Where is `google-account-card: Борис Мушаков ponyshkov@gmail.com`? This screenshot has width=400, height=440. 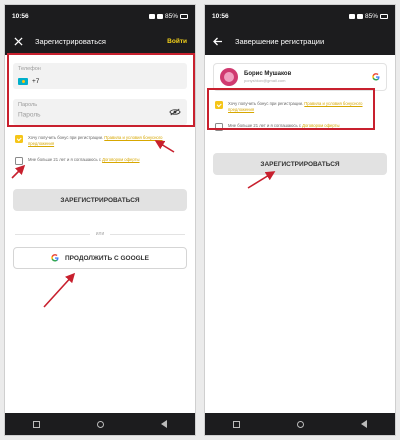
google-account-card: Борис Мушаков ponyshkov@gmail.com is located at coordinates (300, 77).